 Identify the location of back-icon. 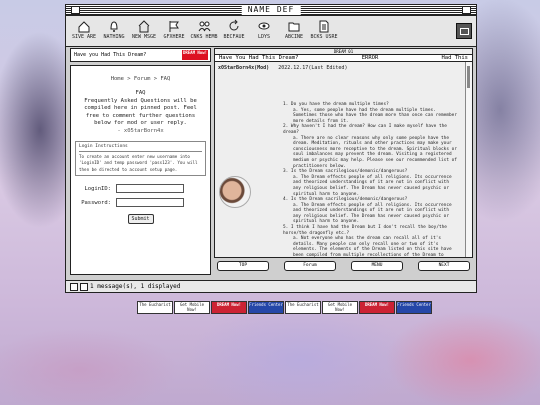
(464, 31).